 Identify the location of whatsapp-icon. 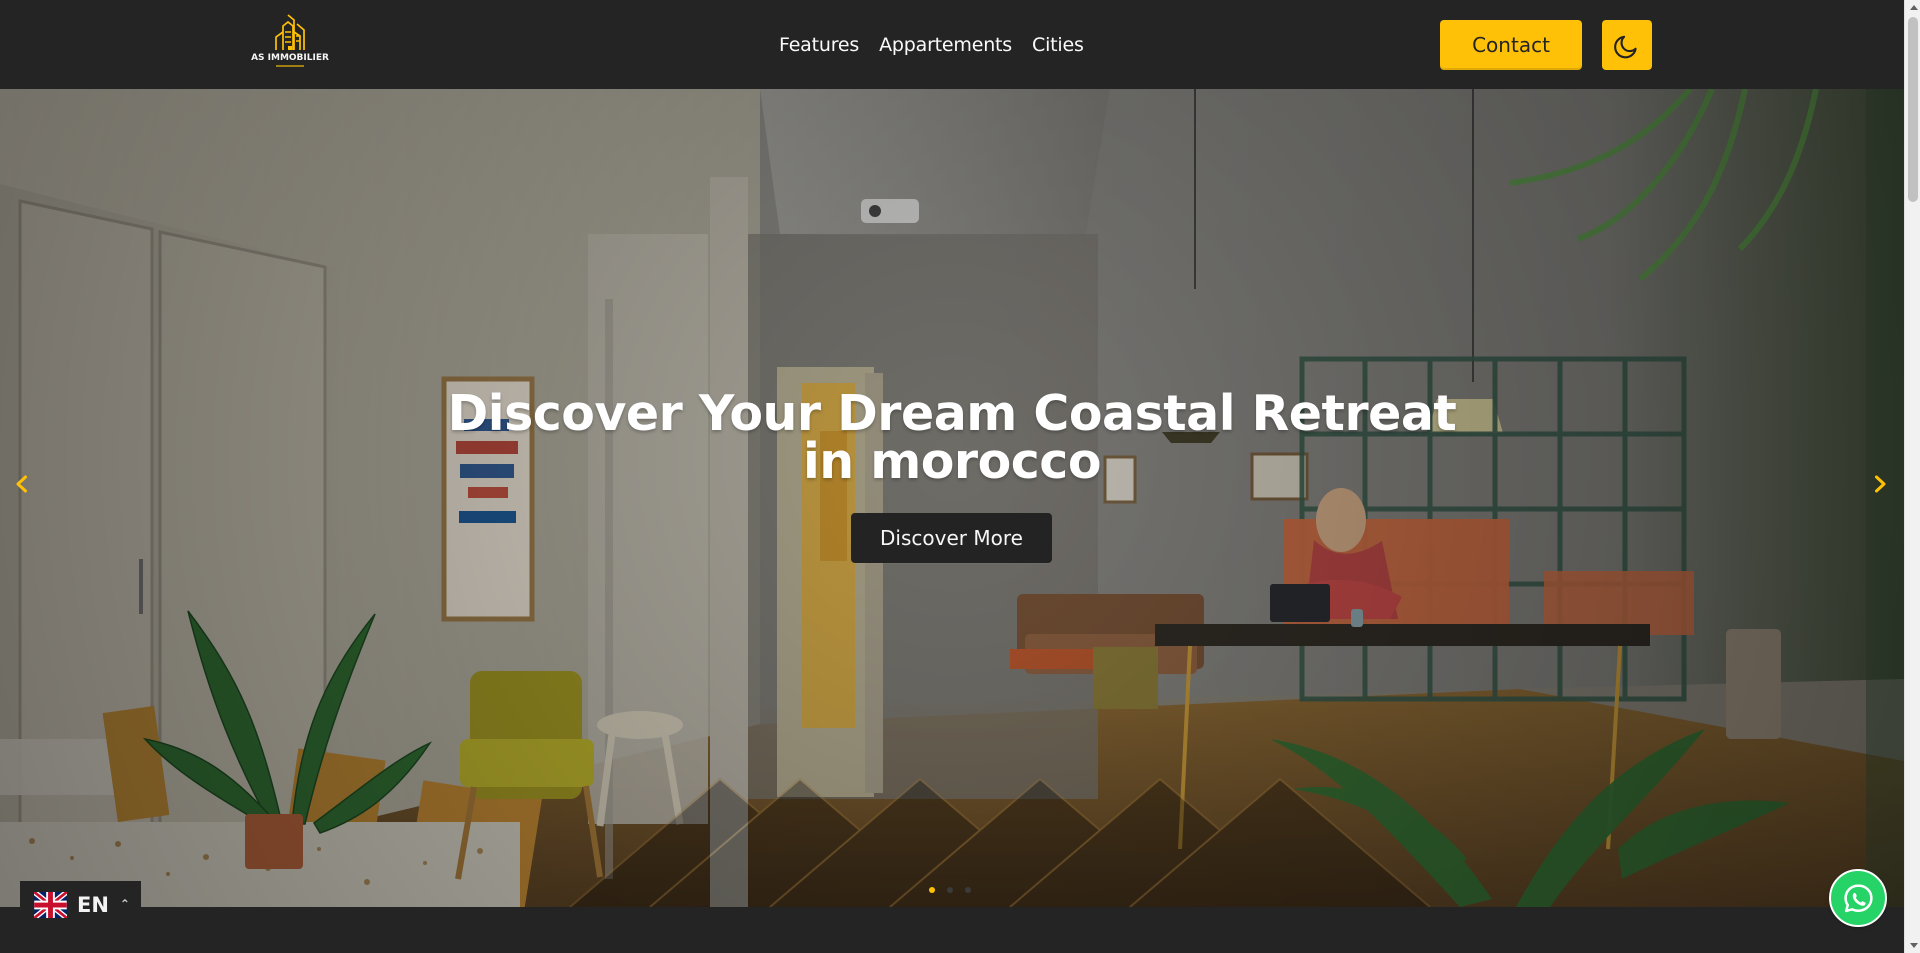
(1858, 897).